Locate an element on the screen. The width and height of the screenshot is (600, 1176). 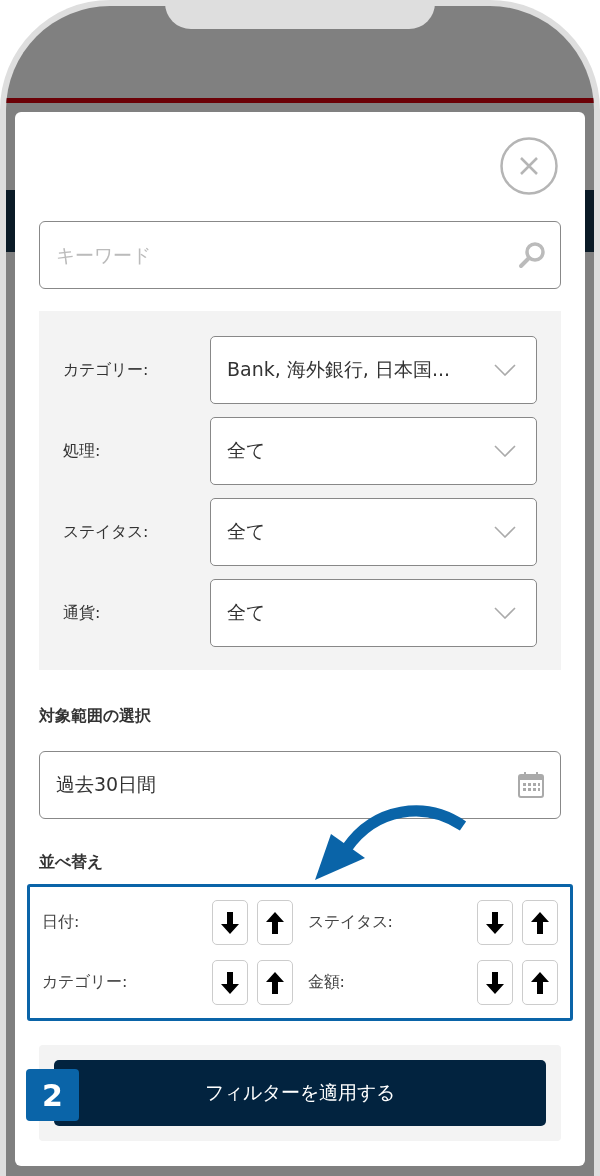
sort-label: カテゴリー: is located at coordinates (85, 982).